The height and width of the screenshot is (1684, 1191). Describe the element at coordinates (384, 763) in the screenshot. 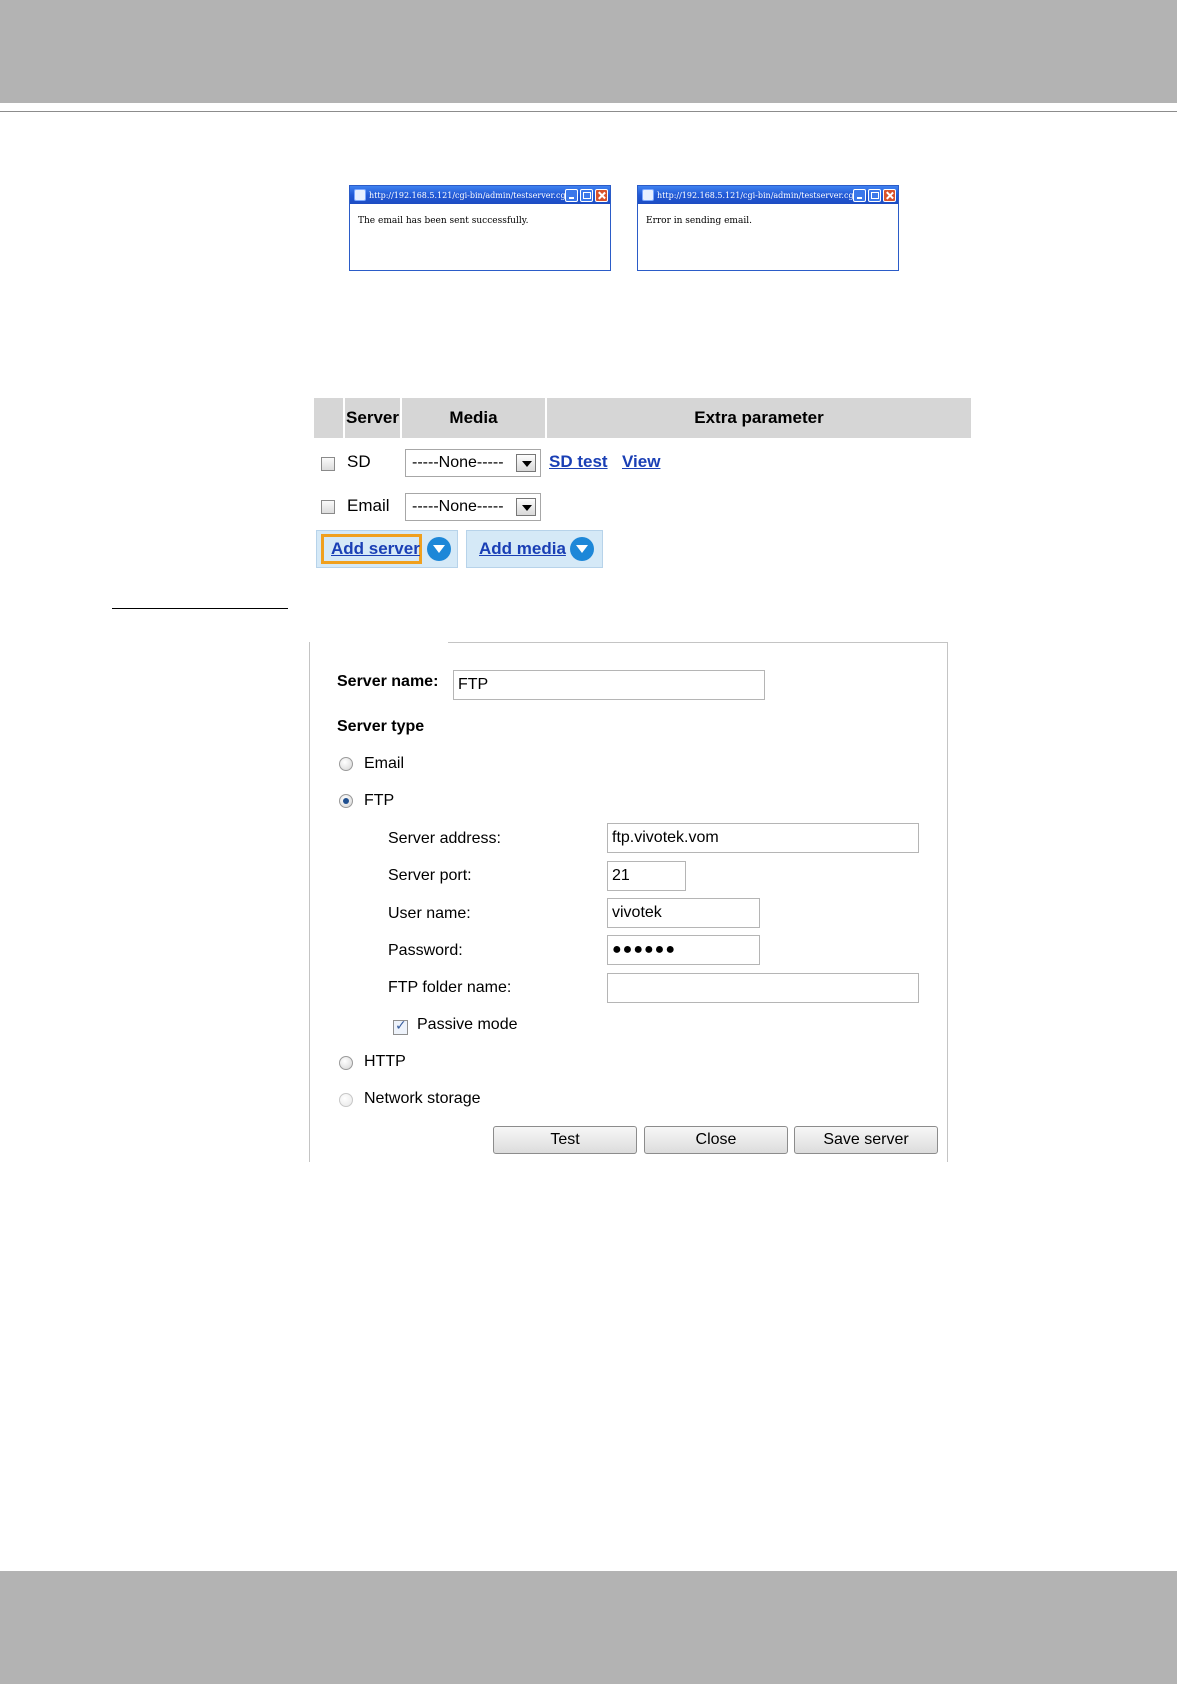

I see `radio-email-label: Email` at that location.